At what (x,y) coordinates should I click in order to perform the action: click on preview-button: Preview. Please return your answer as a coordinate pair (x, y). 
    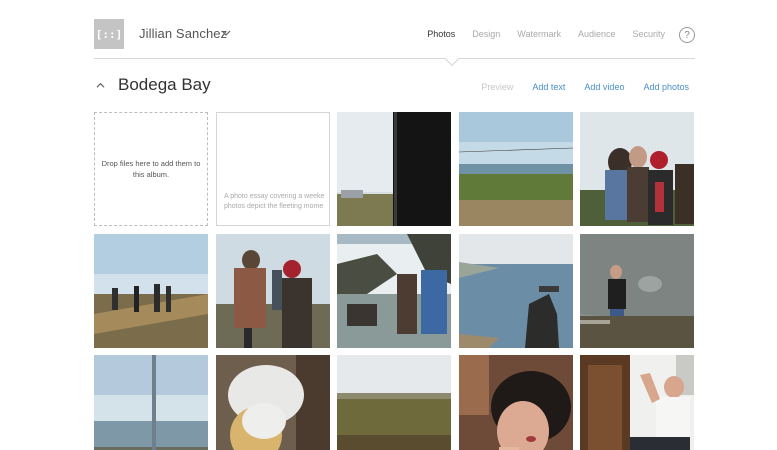
    Looking at the image, I should click on (497, 87).